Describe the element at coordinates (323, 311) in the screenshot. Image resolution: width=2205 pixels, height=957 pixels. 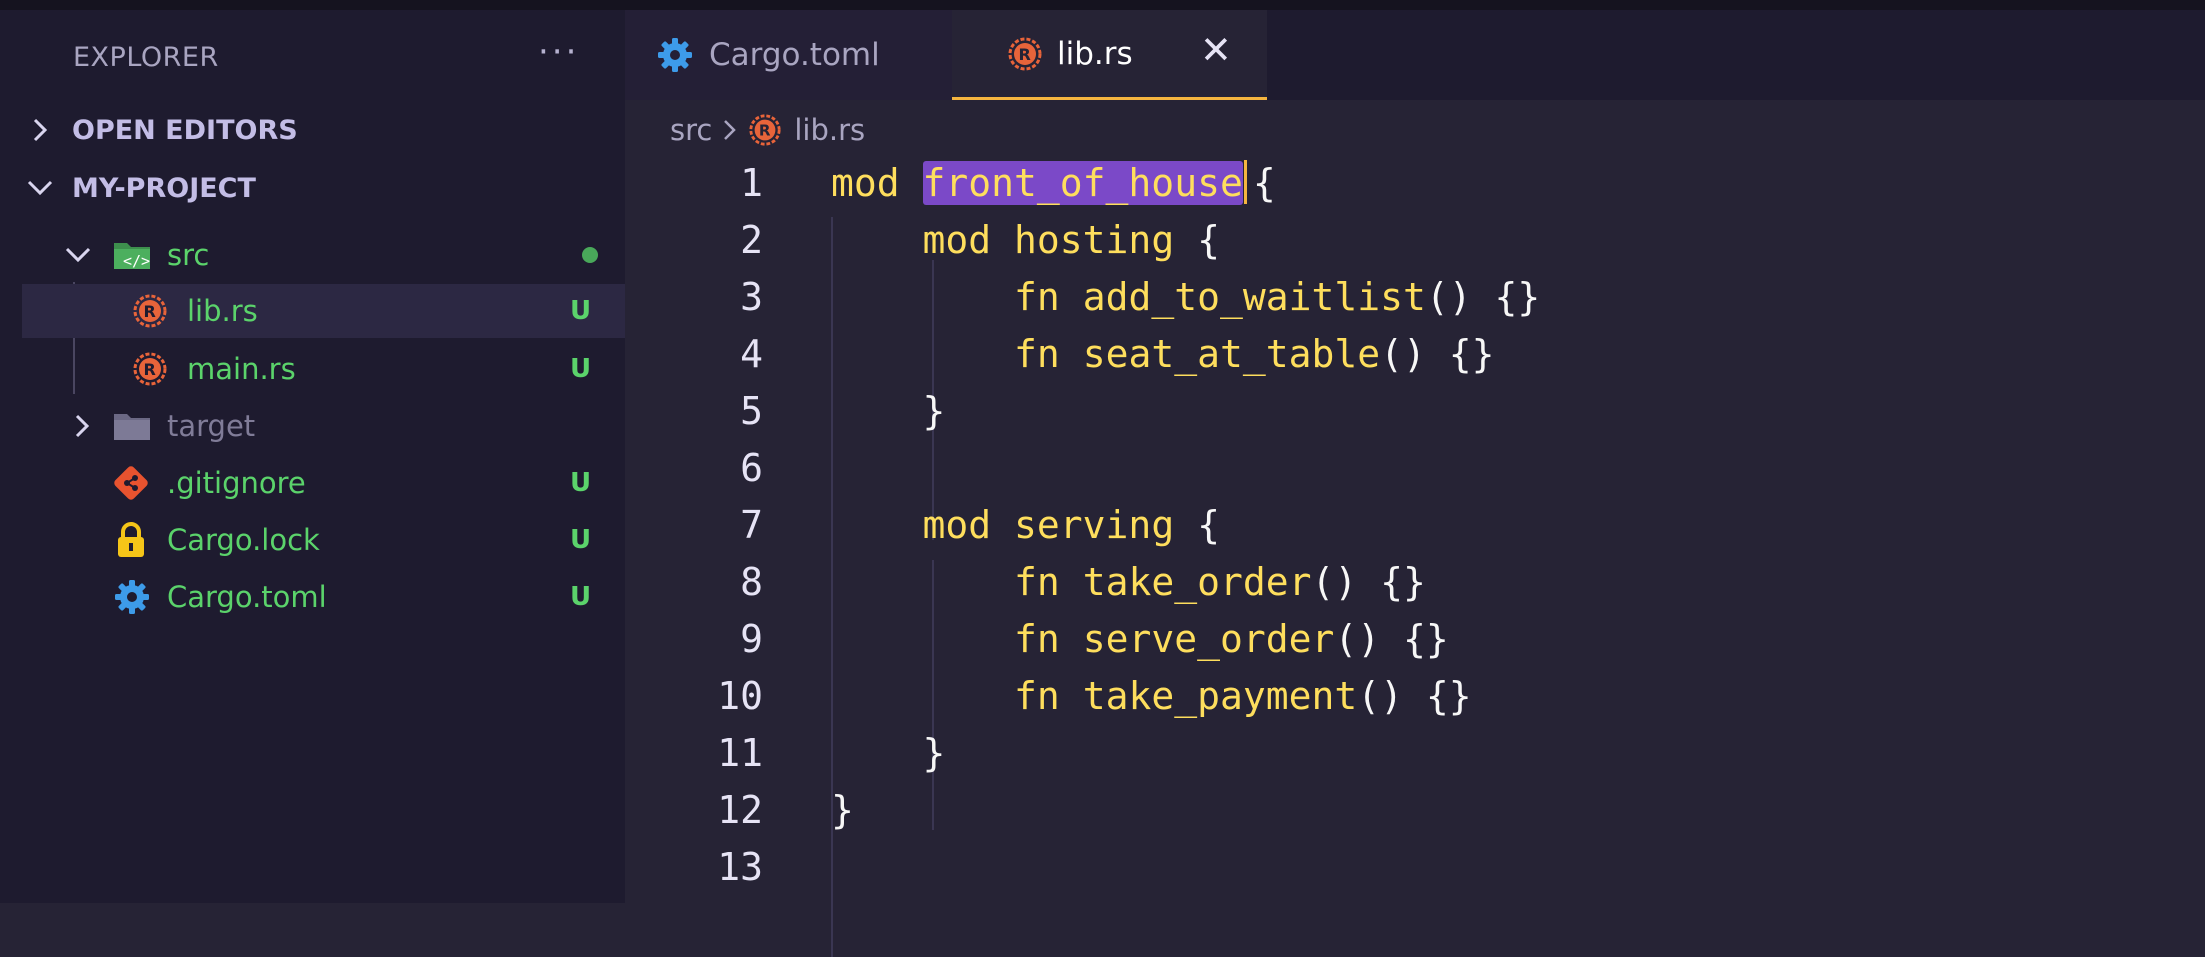
I see `tree-item-lib-rs: R lib.rs U` at that location.